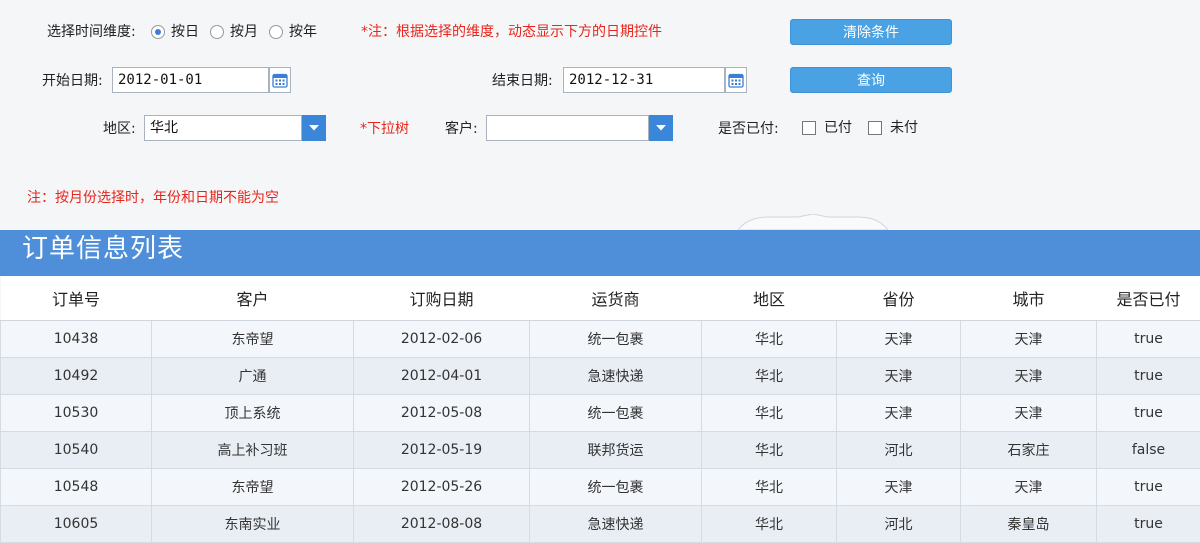 Image resolution: width=1200 pixels, height=543 pixels. I want to click on cell-order-id: 10605, so click(76, 524).